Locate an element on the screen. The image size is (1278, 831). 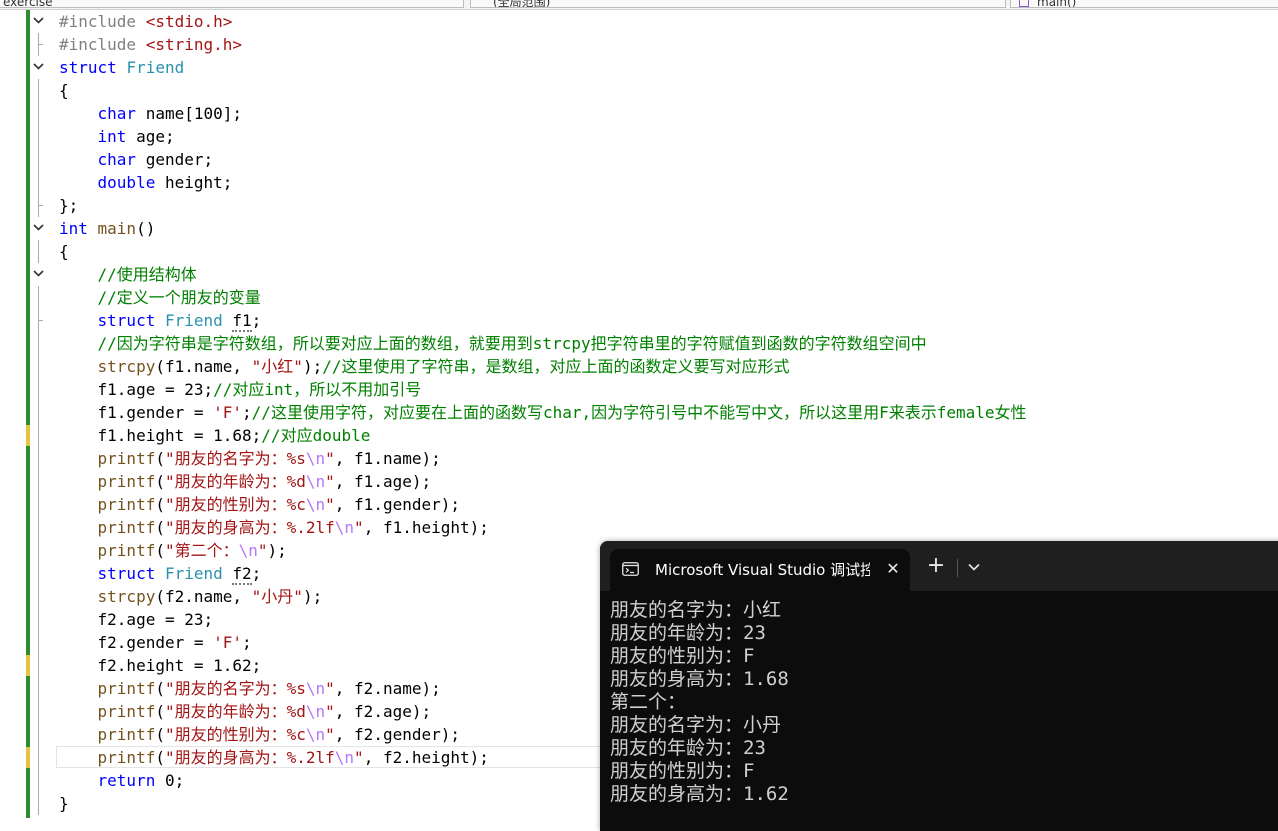
code-token: (f2.name, is located at coordinates (203, 596).